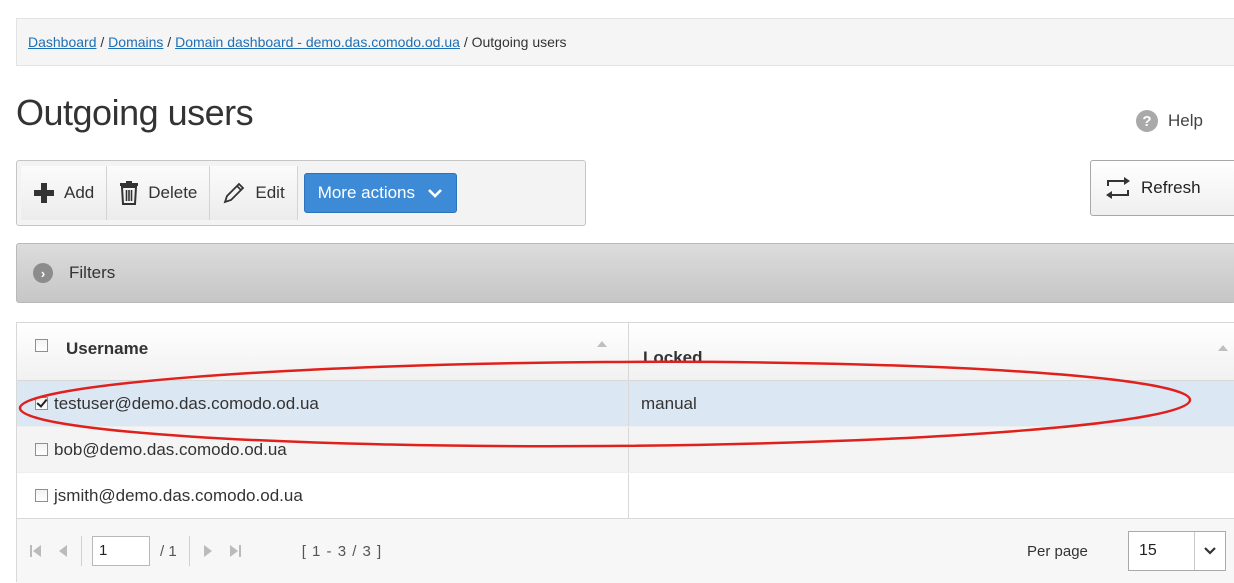  I want to click on locked-text: manual, so click(669, 403).